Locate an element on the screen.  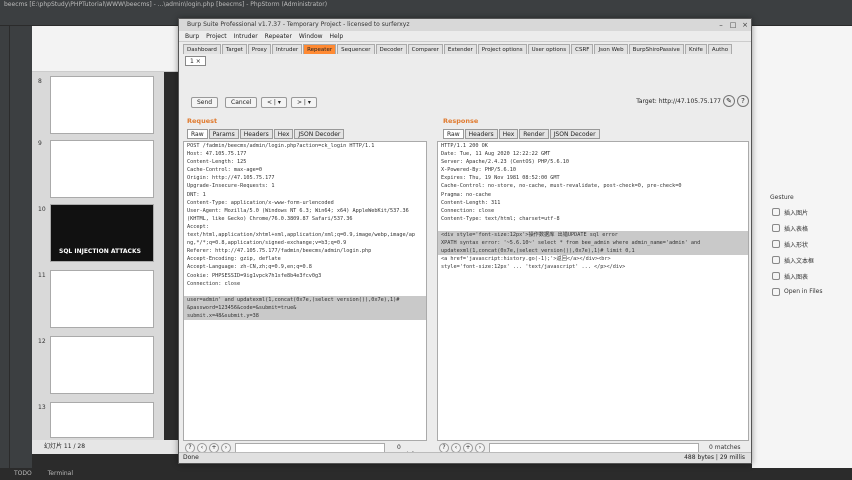
edit-target-icon: ✎ is located at coordinates (729, 101).